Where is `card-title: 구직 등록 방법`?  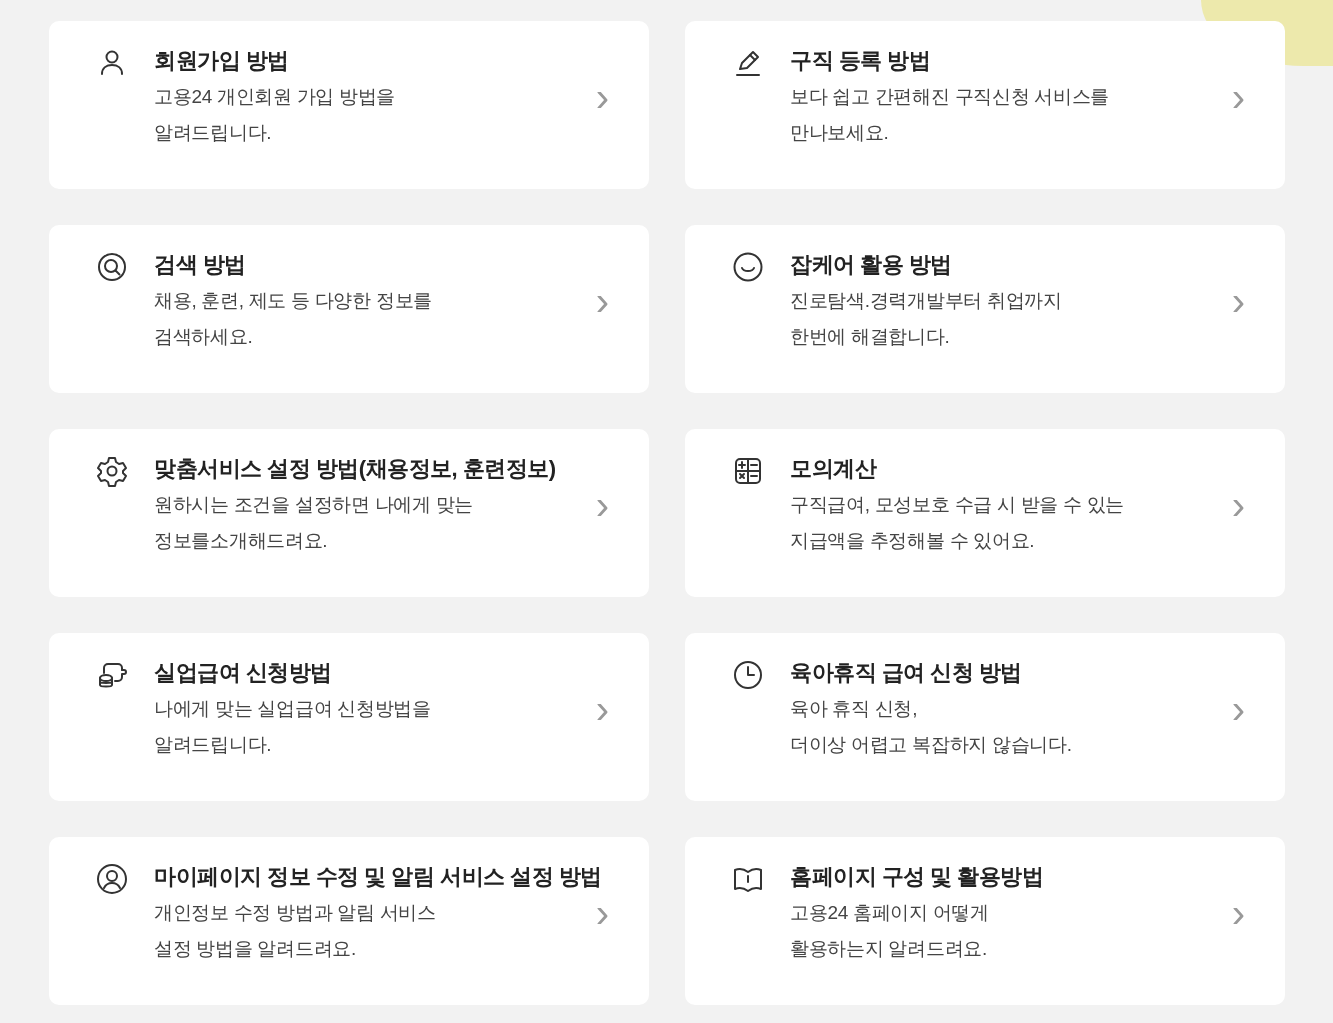 card-title: 구직 등록 방법 is located at coordinates (861, 61).